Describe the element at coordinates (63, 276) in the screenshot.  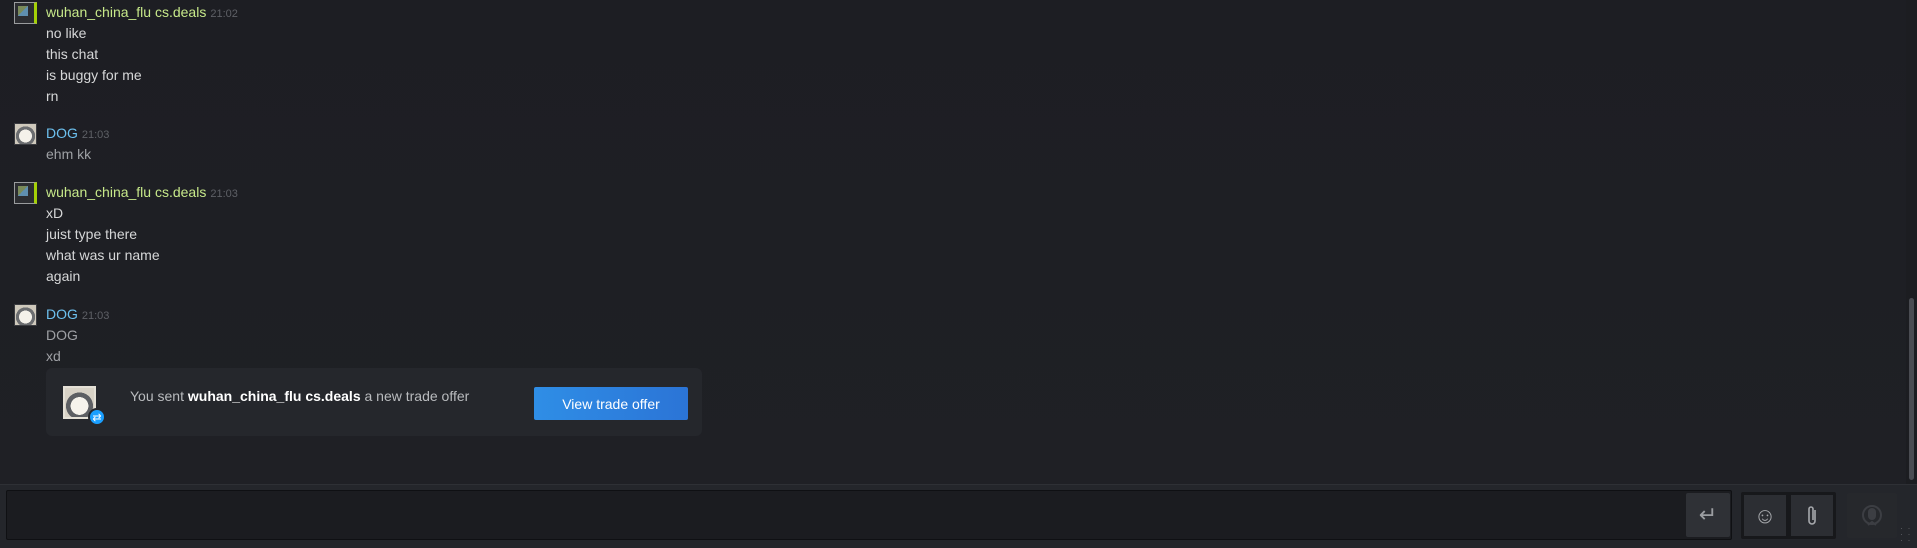
I see `message-line: again` at that location.